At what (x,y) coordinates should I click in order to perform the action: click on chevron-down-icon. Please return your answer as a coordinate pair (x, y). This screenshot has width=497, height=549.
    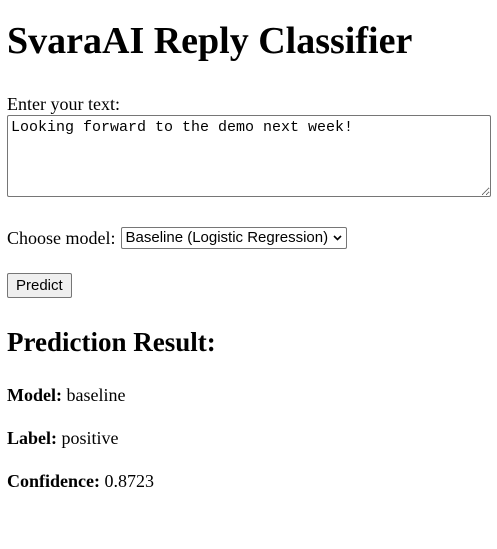
    Looking at the image, I should click on (337, 238).